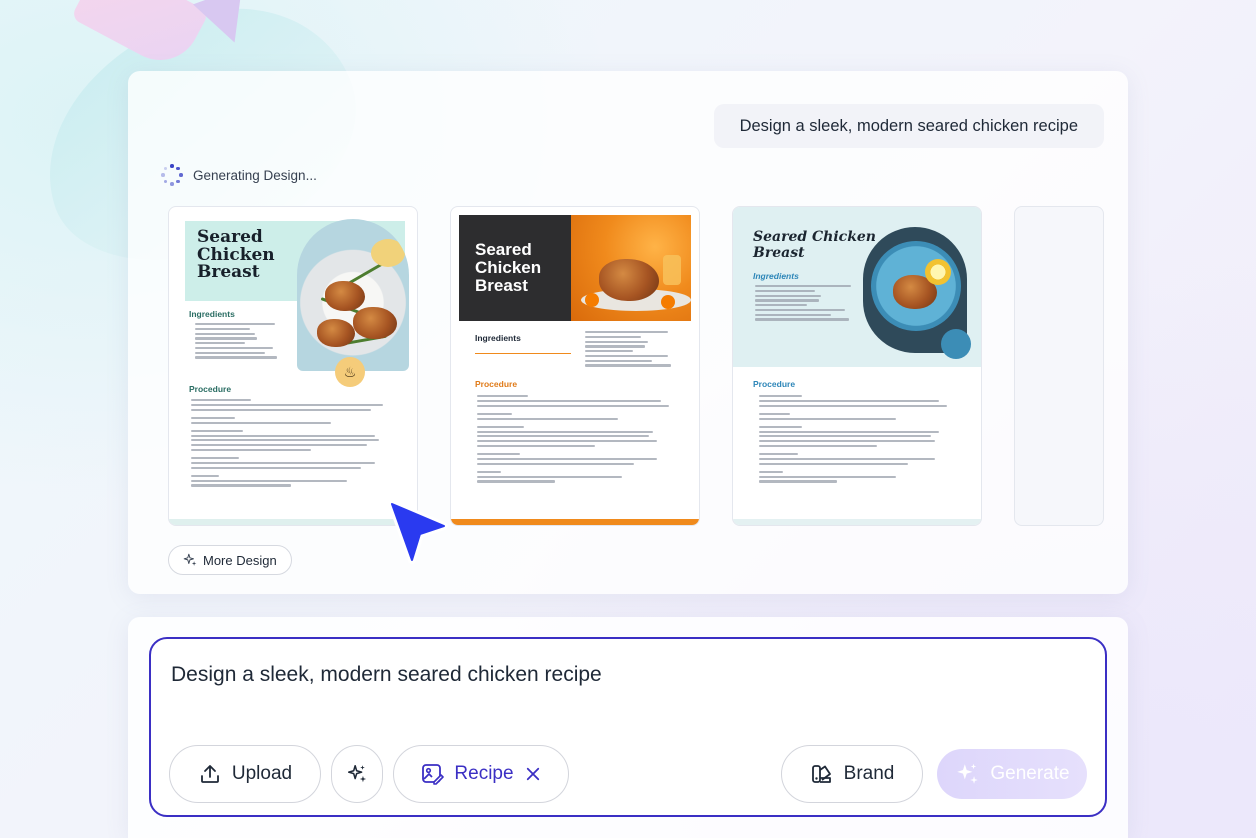  I want to click on recipe-template-chip: Recipe, so click(481, 774).